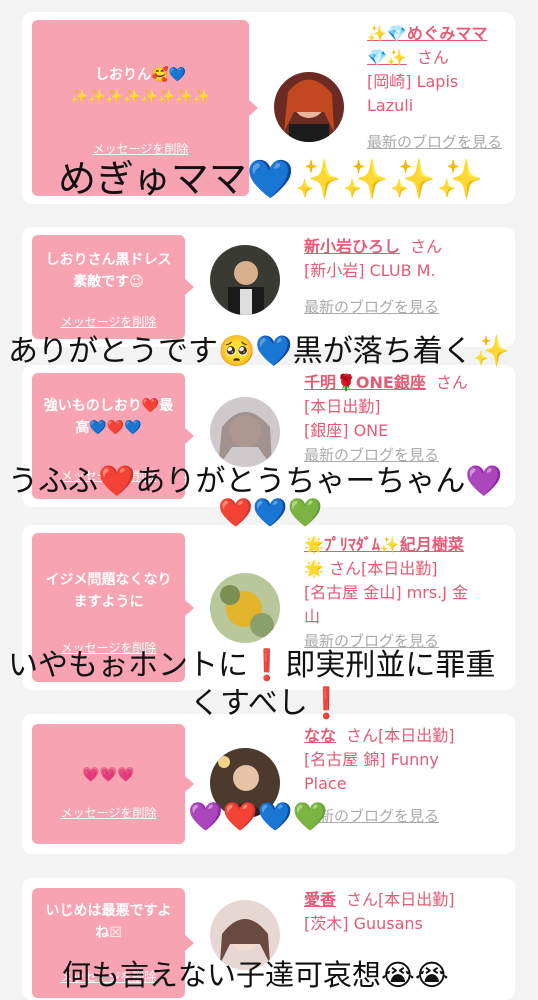  Describe the element at coordinates (365, 382) in the screenshot. I see `sender-name-link: 千明🌹ONE銀座` at that location.